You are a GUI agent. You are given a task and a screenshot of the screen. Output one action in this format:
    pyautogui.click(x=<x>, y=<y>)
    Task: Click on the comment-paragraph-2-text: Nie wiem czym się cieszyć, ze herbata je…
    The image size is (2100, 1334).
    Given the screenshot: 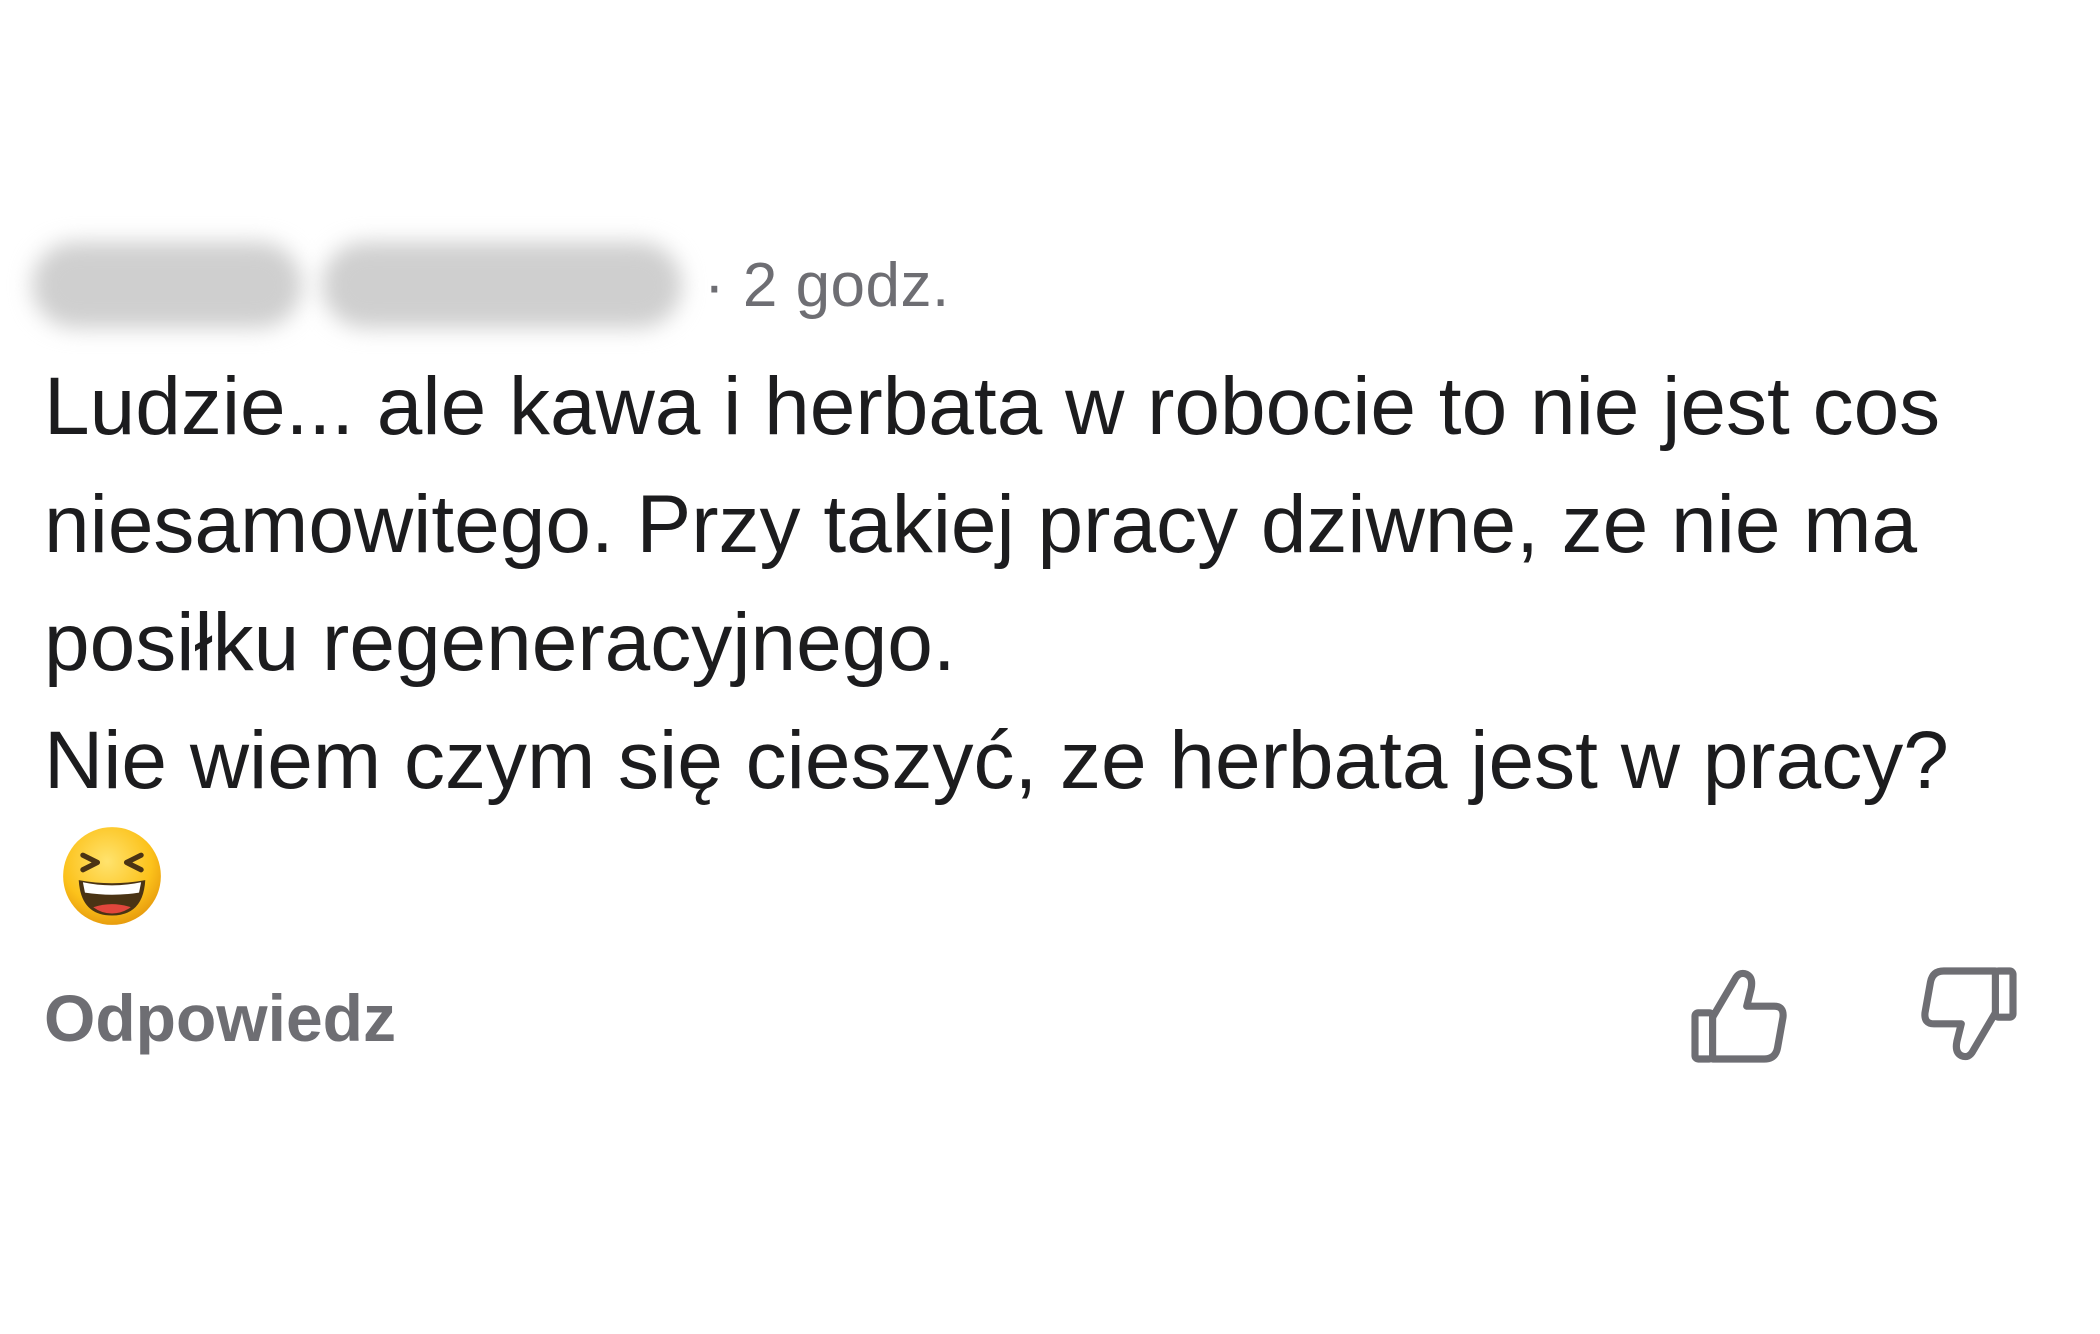 What is the action you would take?
    pyautogui.click(x=996, y=760)
    